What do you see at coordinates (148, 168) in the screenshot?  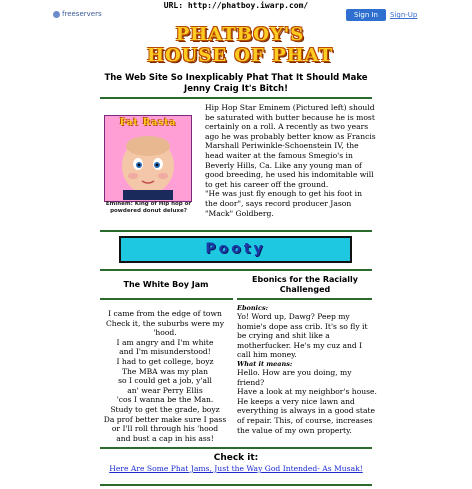 I see `doll-head-image` at bounding box center [148, 168].